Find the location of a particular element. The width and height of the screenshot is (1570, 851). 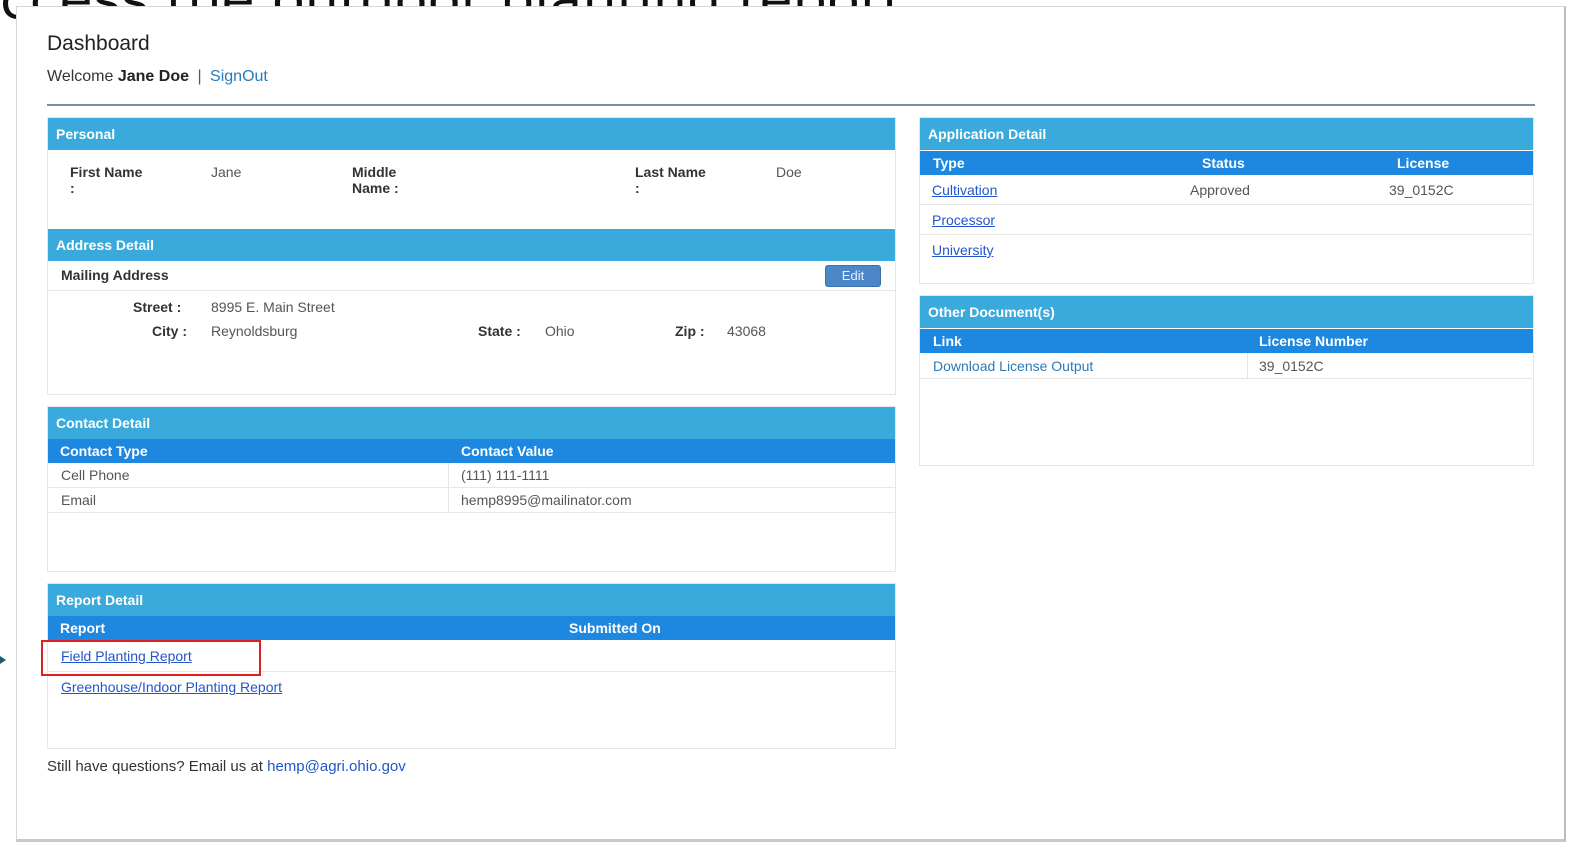

application-col-type: Type is located at coordinates (949, 163).